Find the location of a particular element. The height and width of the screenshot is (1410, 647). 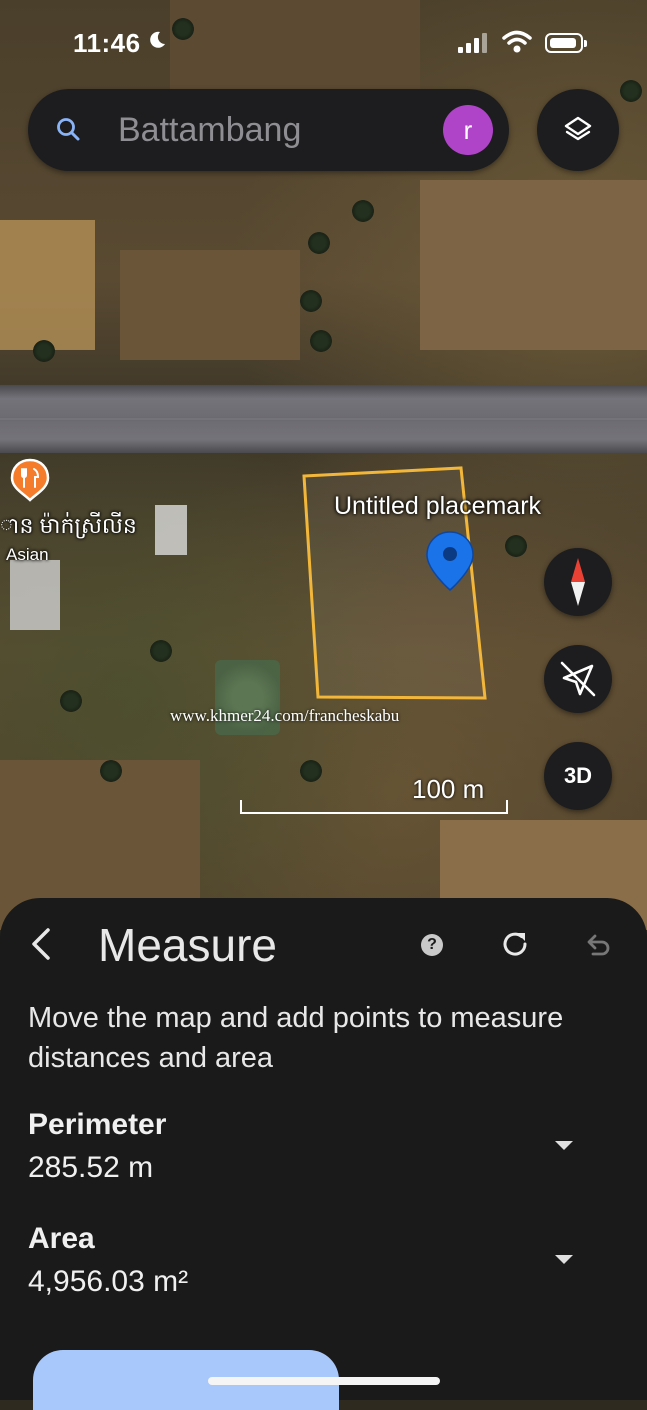

moon-icon is located at coordinates (157, 39).